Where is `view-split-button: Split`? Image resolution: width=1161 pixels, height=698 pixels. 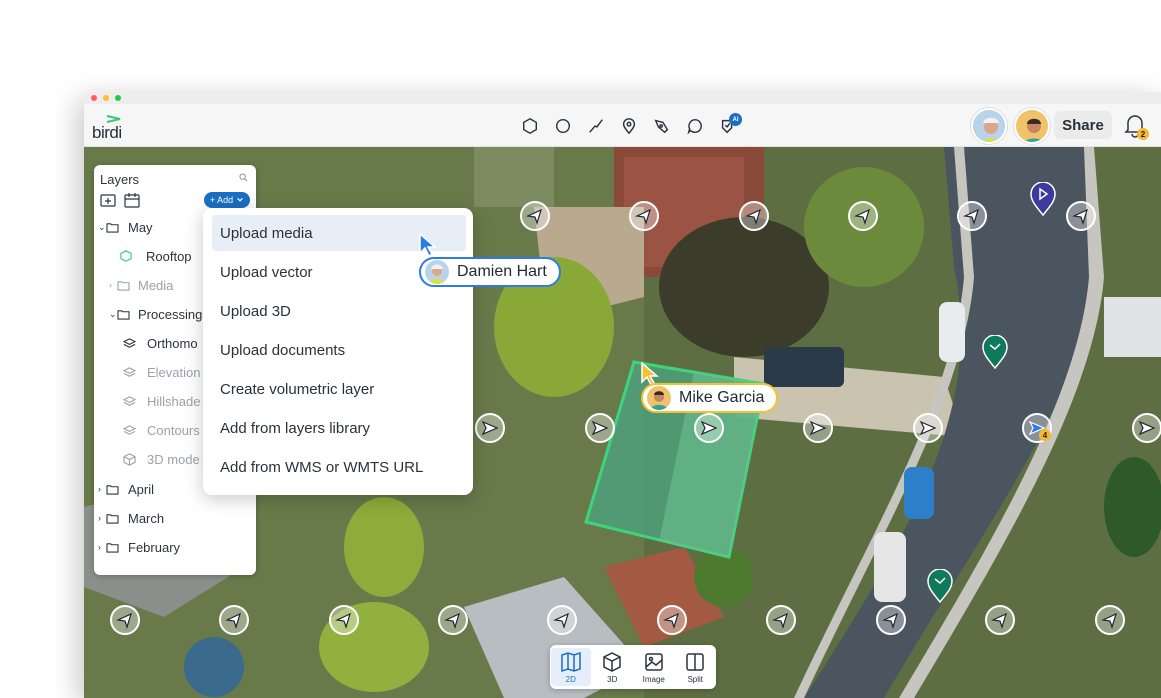 view-split-button: Split is located at coordinates (696, 667).